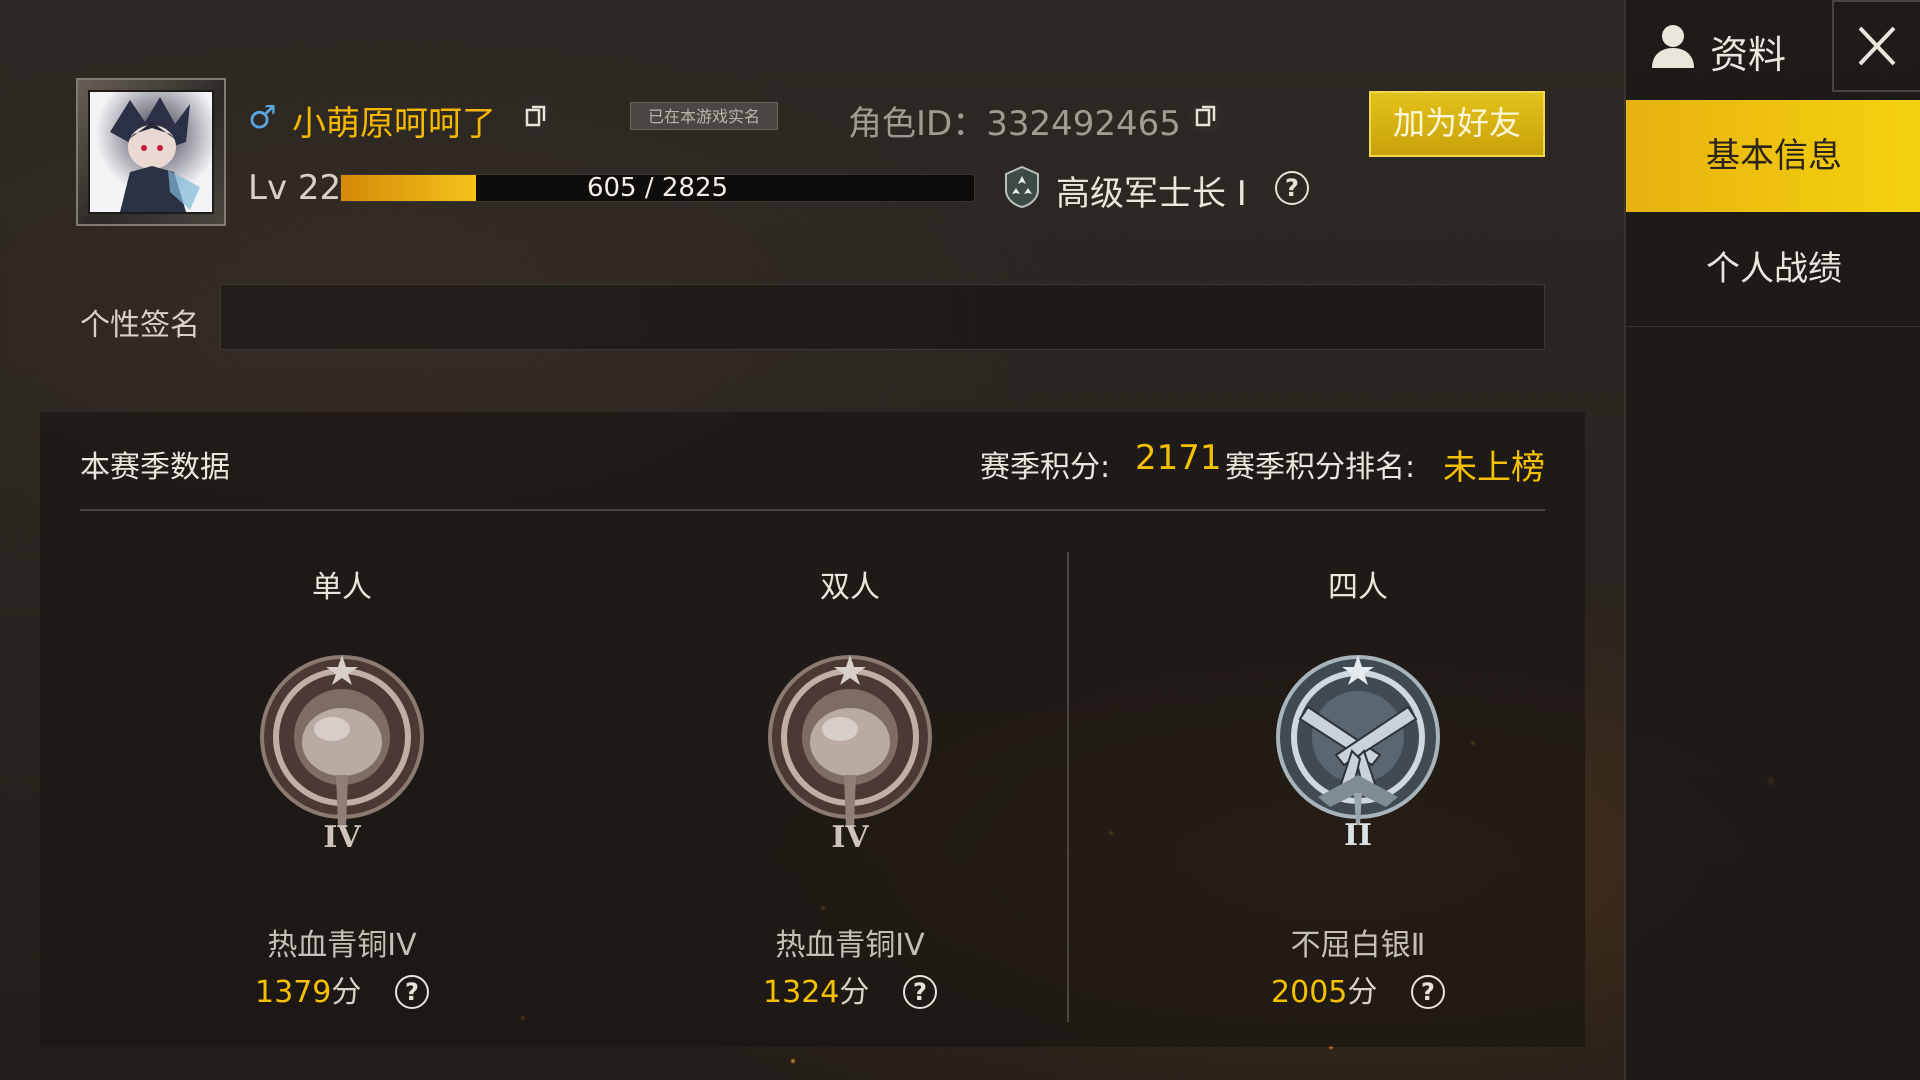  I want to click on copy-name-icon, so click(536, 116).